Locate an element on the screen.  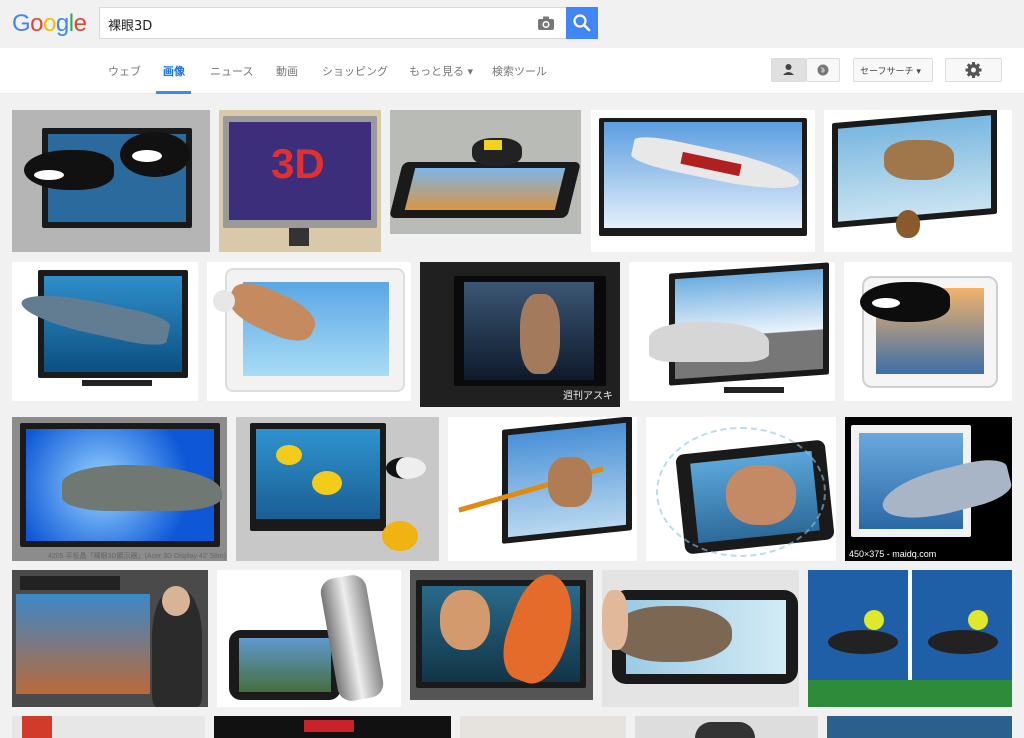
image-result-fish-tv is located at coordinates (337, 489).